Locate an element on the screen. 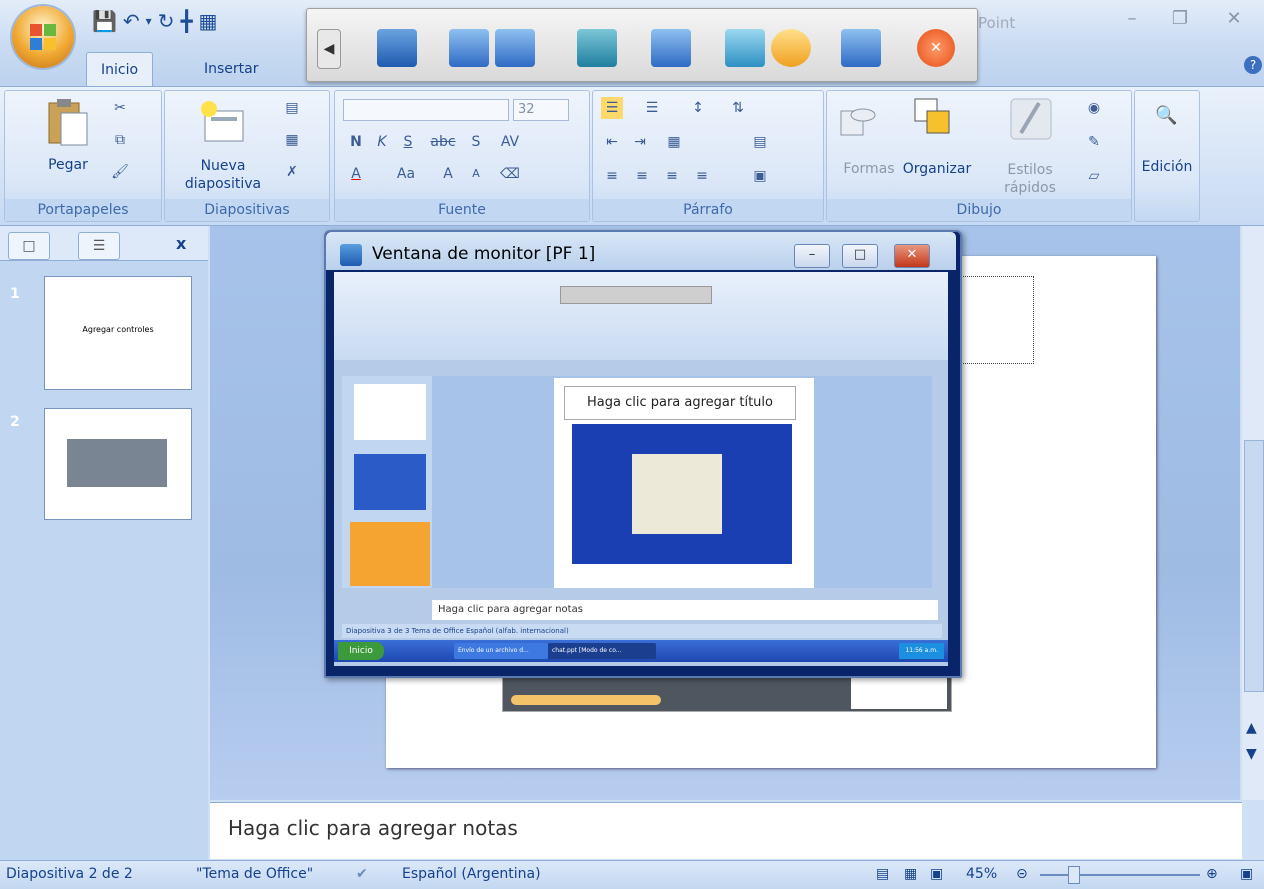 This screenshot has width=1264, height=889. text-direction-icon: ⇅ is located at coordinates (738, 108).